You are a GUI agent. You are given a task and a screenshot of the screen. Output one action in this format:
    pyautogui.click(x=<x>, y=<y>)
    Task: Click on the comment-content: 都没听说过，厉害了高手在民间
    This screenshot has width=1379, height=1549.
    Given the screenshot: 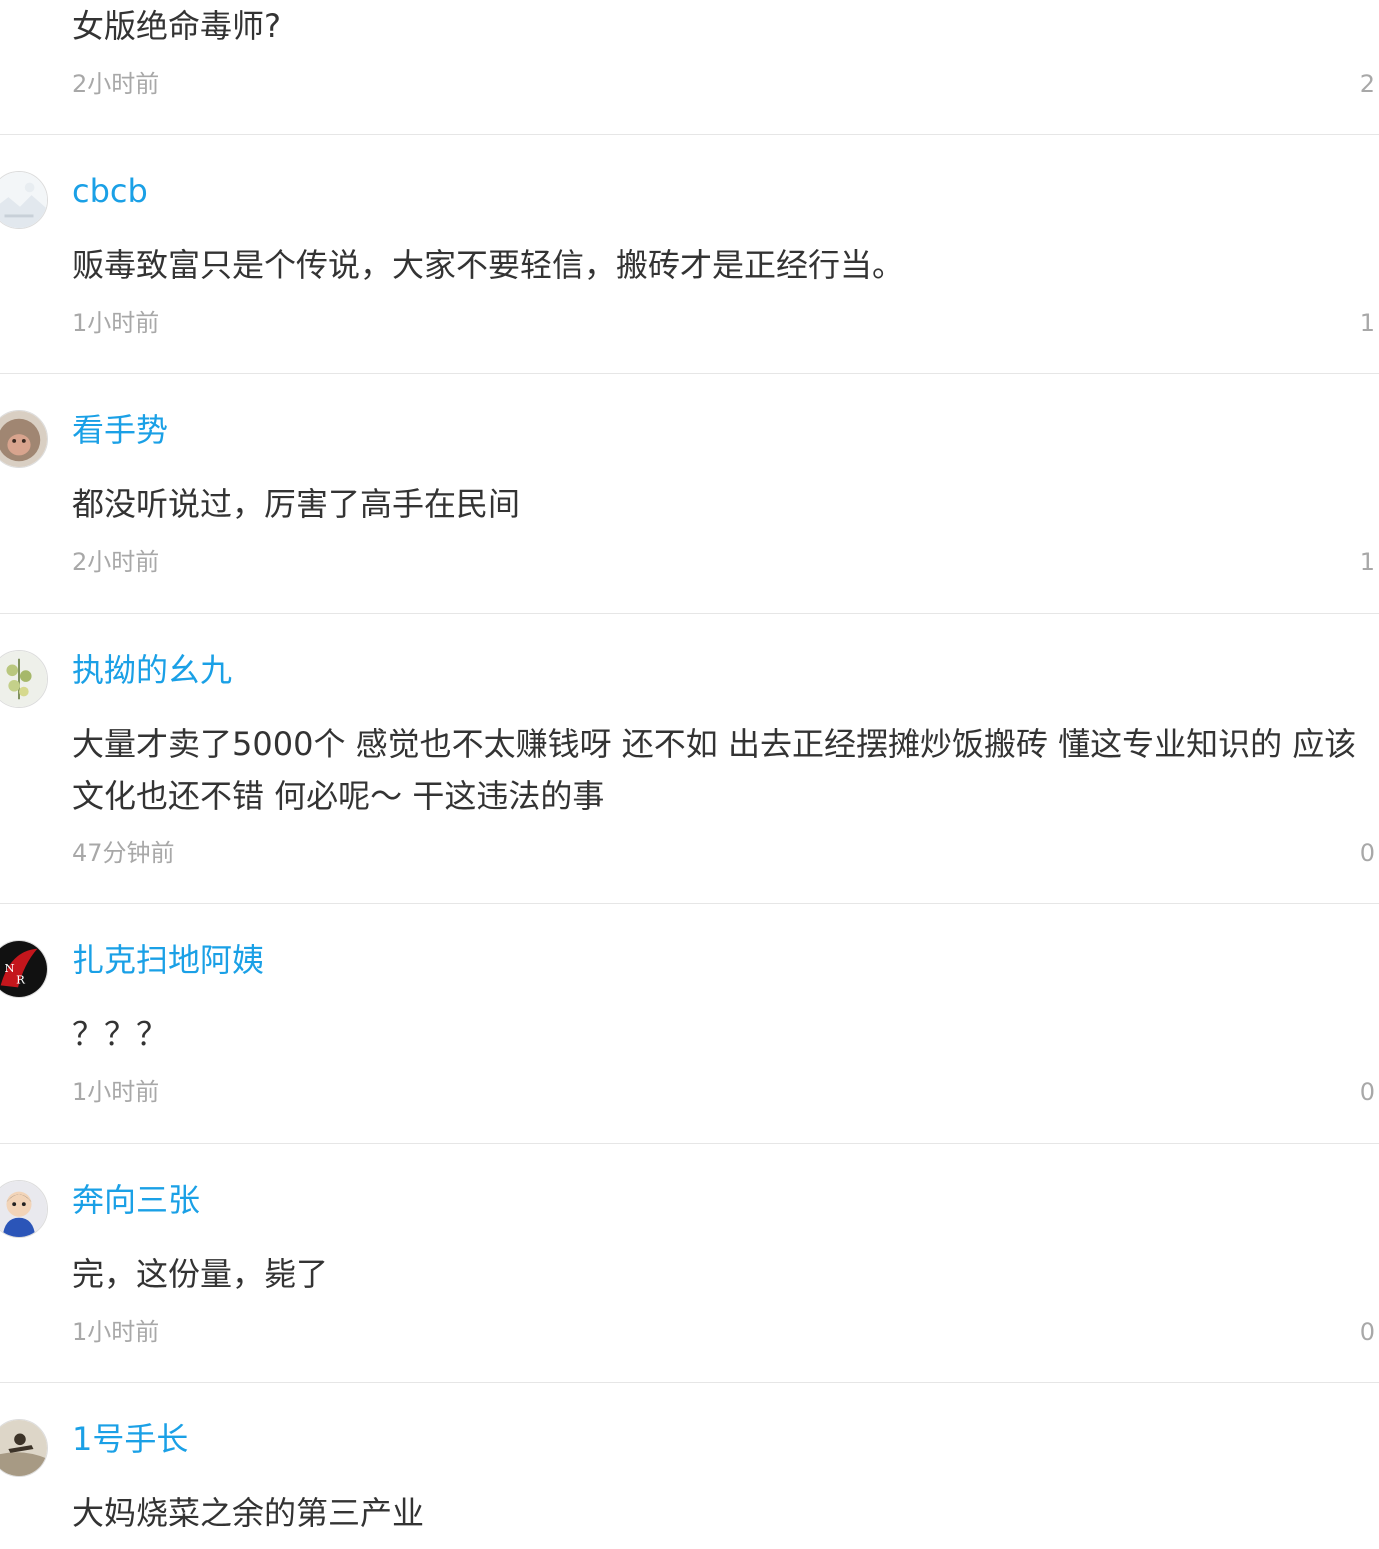 What is the action you would take?
    pyautogui.click(x=296, y=504)
    